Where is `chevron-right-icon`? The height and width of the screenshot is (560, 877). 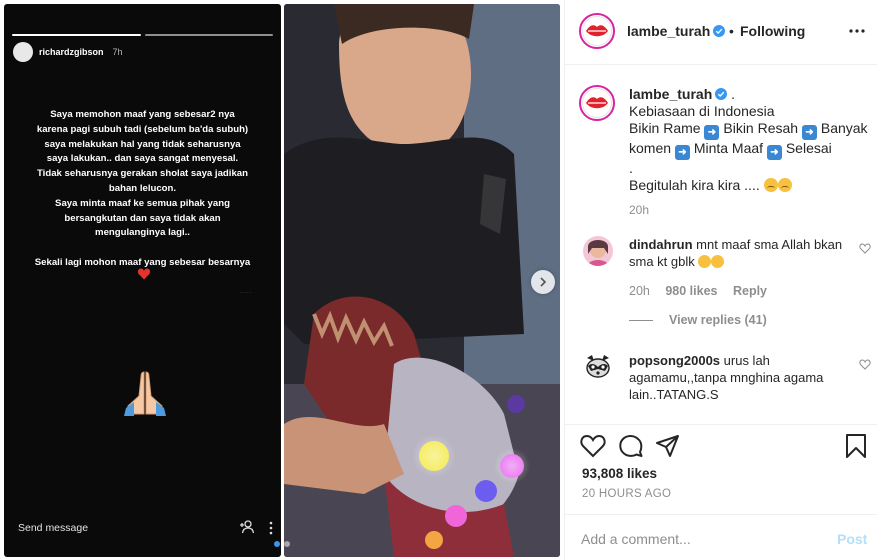 chevron-right-icon is located at coordinates (543, 282).